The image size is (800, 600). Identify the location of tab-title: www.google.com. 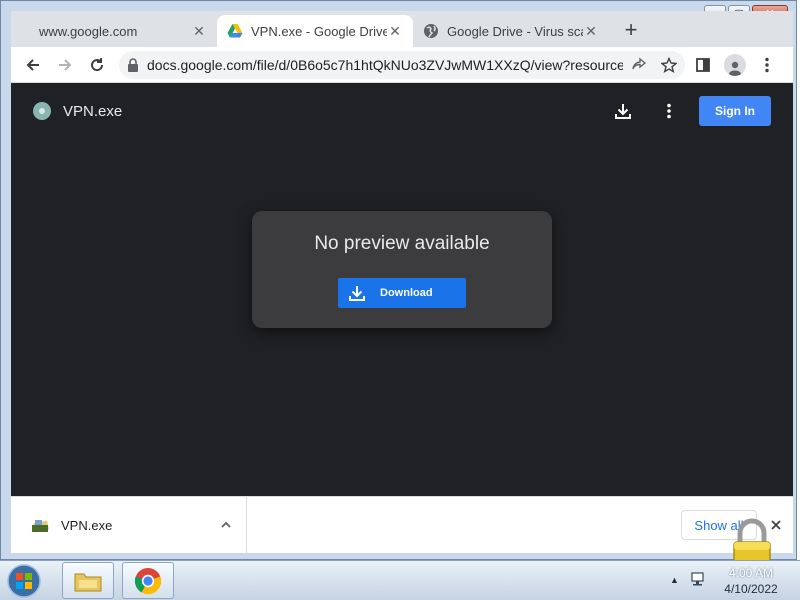
(88, 31).